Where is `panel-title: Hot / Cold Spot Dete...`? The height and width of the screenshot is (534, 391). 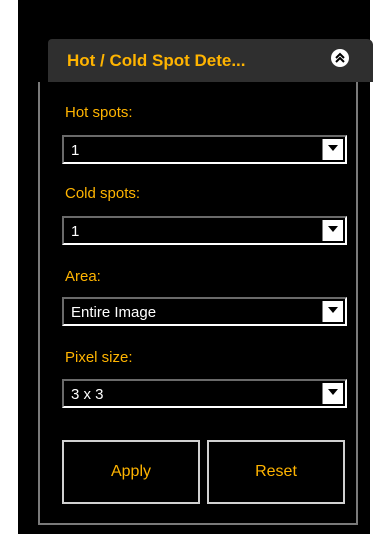 panel-title: Hot / Cold Spot Dete... is located at coordinates (156, 60).